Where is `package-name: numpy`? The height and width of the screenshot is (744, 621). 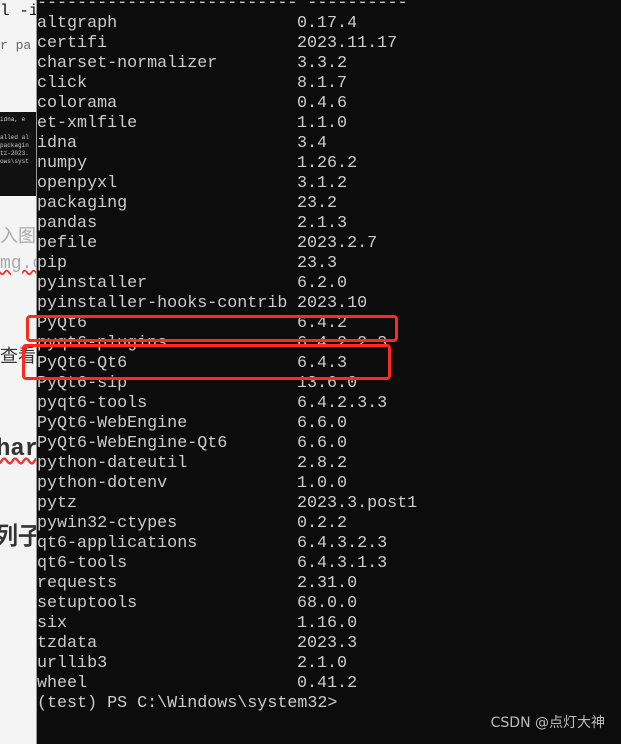 package-name: numpy is located at coordinates (62, 163).